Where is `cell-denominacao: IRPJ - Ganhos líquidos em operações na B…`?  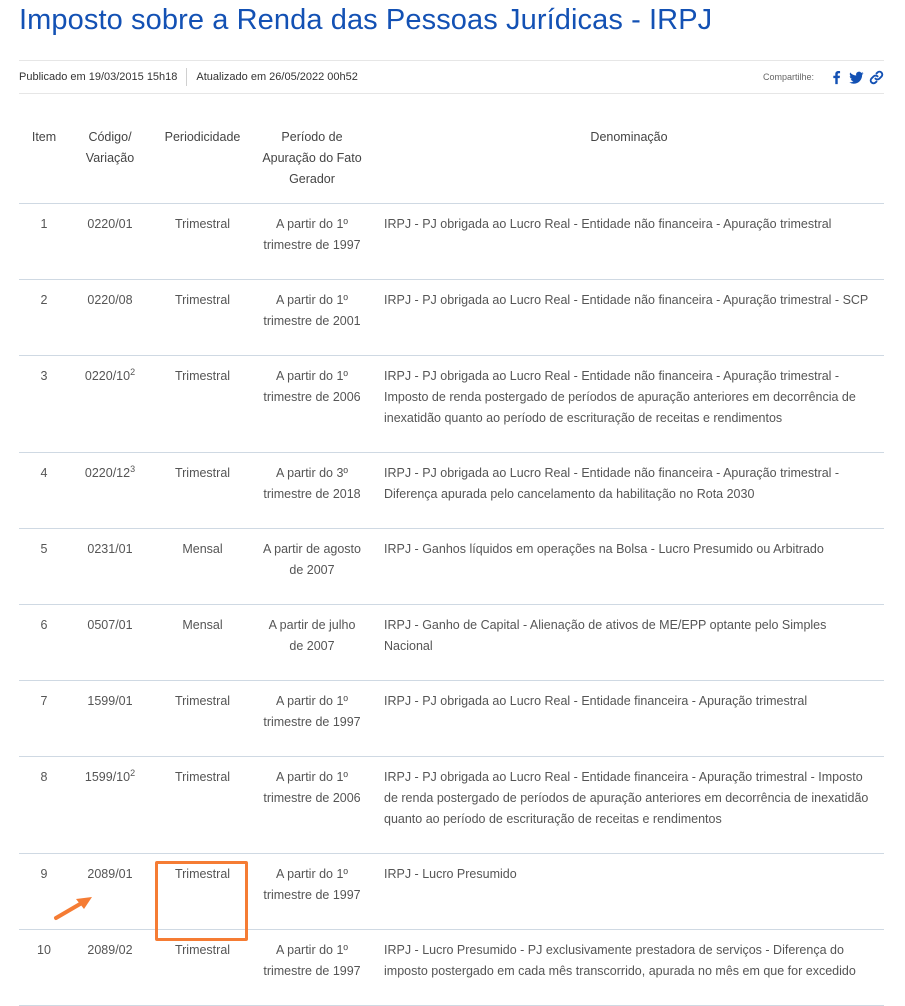 cell-denominacao: IRPJ - Ganhos líquidos em operações na B… is located at coordinates (627, 566).